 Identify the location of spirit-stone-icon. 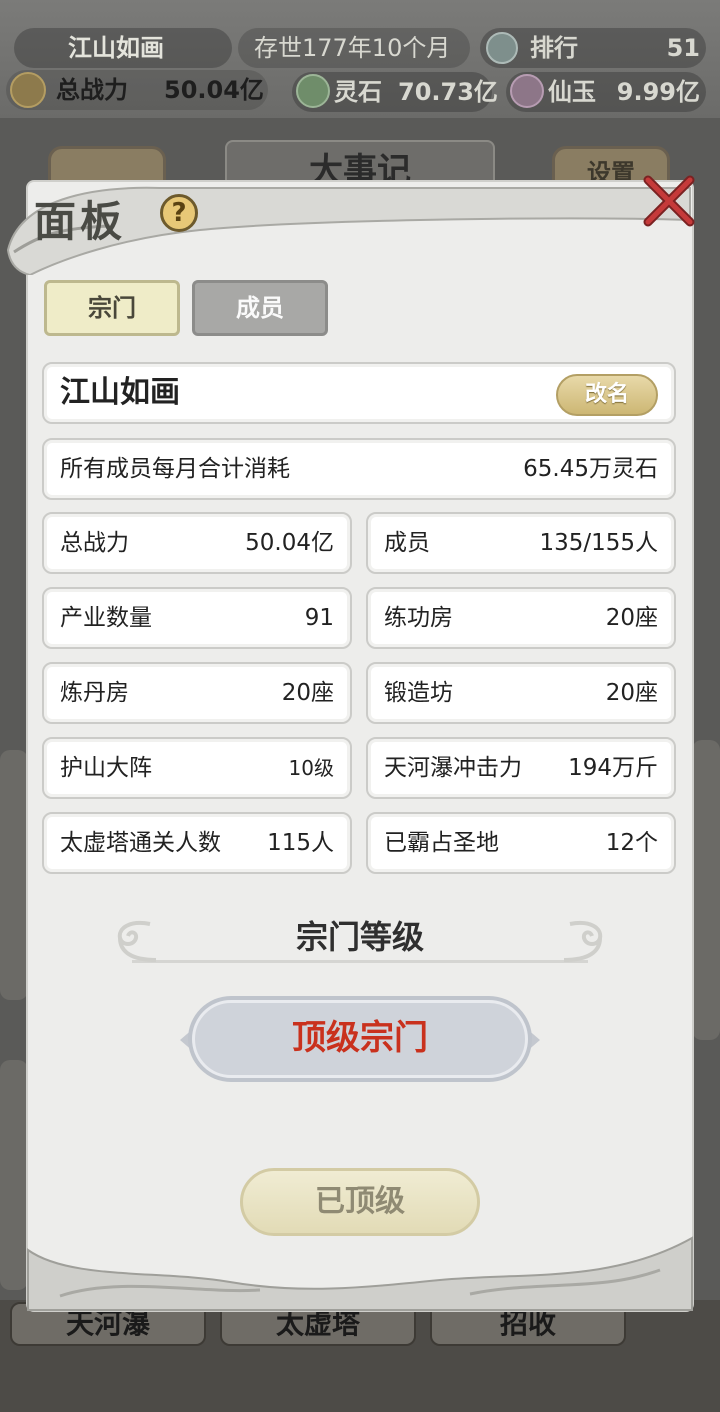
(313, 91).